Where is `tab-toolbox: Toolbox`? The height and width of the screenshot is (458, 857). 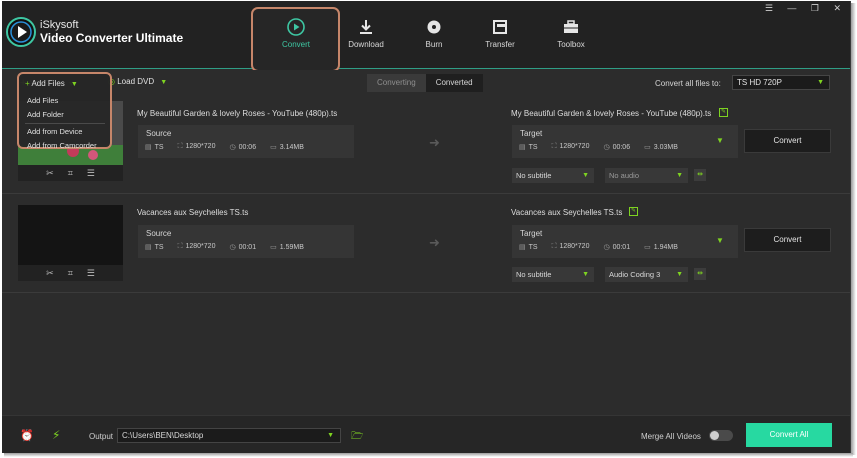
tab-toolbox: Toolbox is located at coordinates (571, 37).